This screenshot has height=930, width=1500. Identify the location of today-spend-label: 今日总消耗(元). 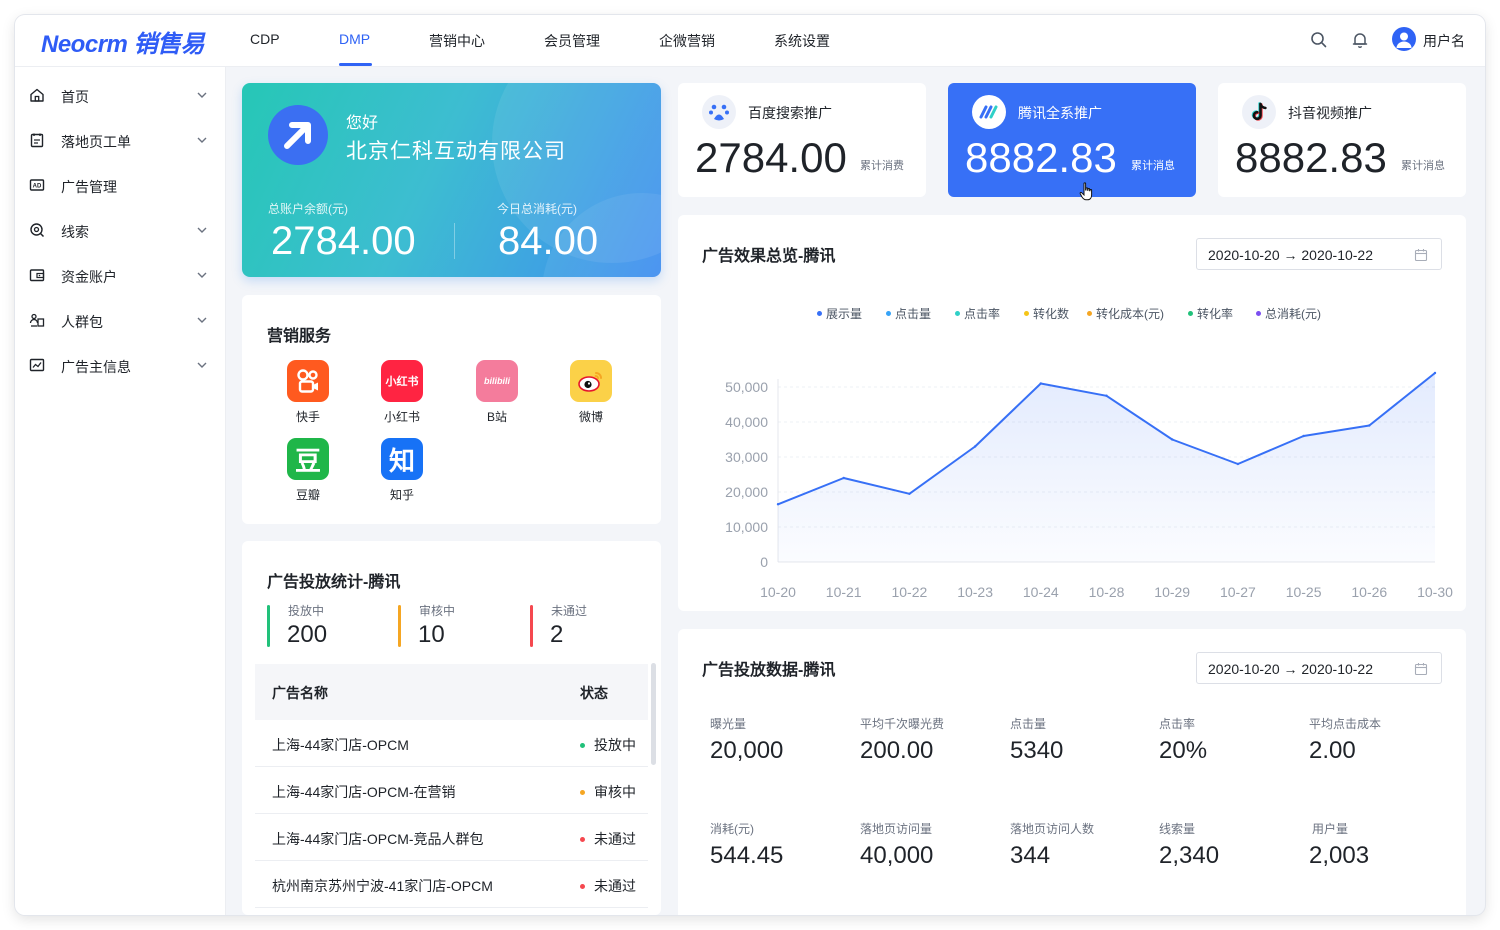
(537, 209).